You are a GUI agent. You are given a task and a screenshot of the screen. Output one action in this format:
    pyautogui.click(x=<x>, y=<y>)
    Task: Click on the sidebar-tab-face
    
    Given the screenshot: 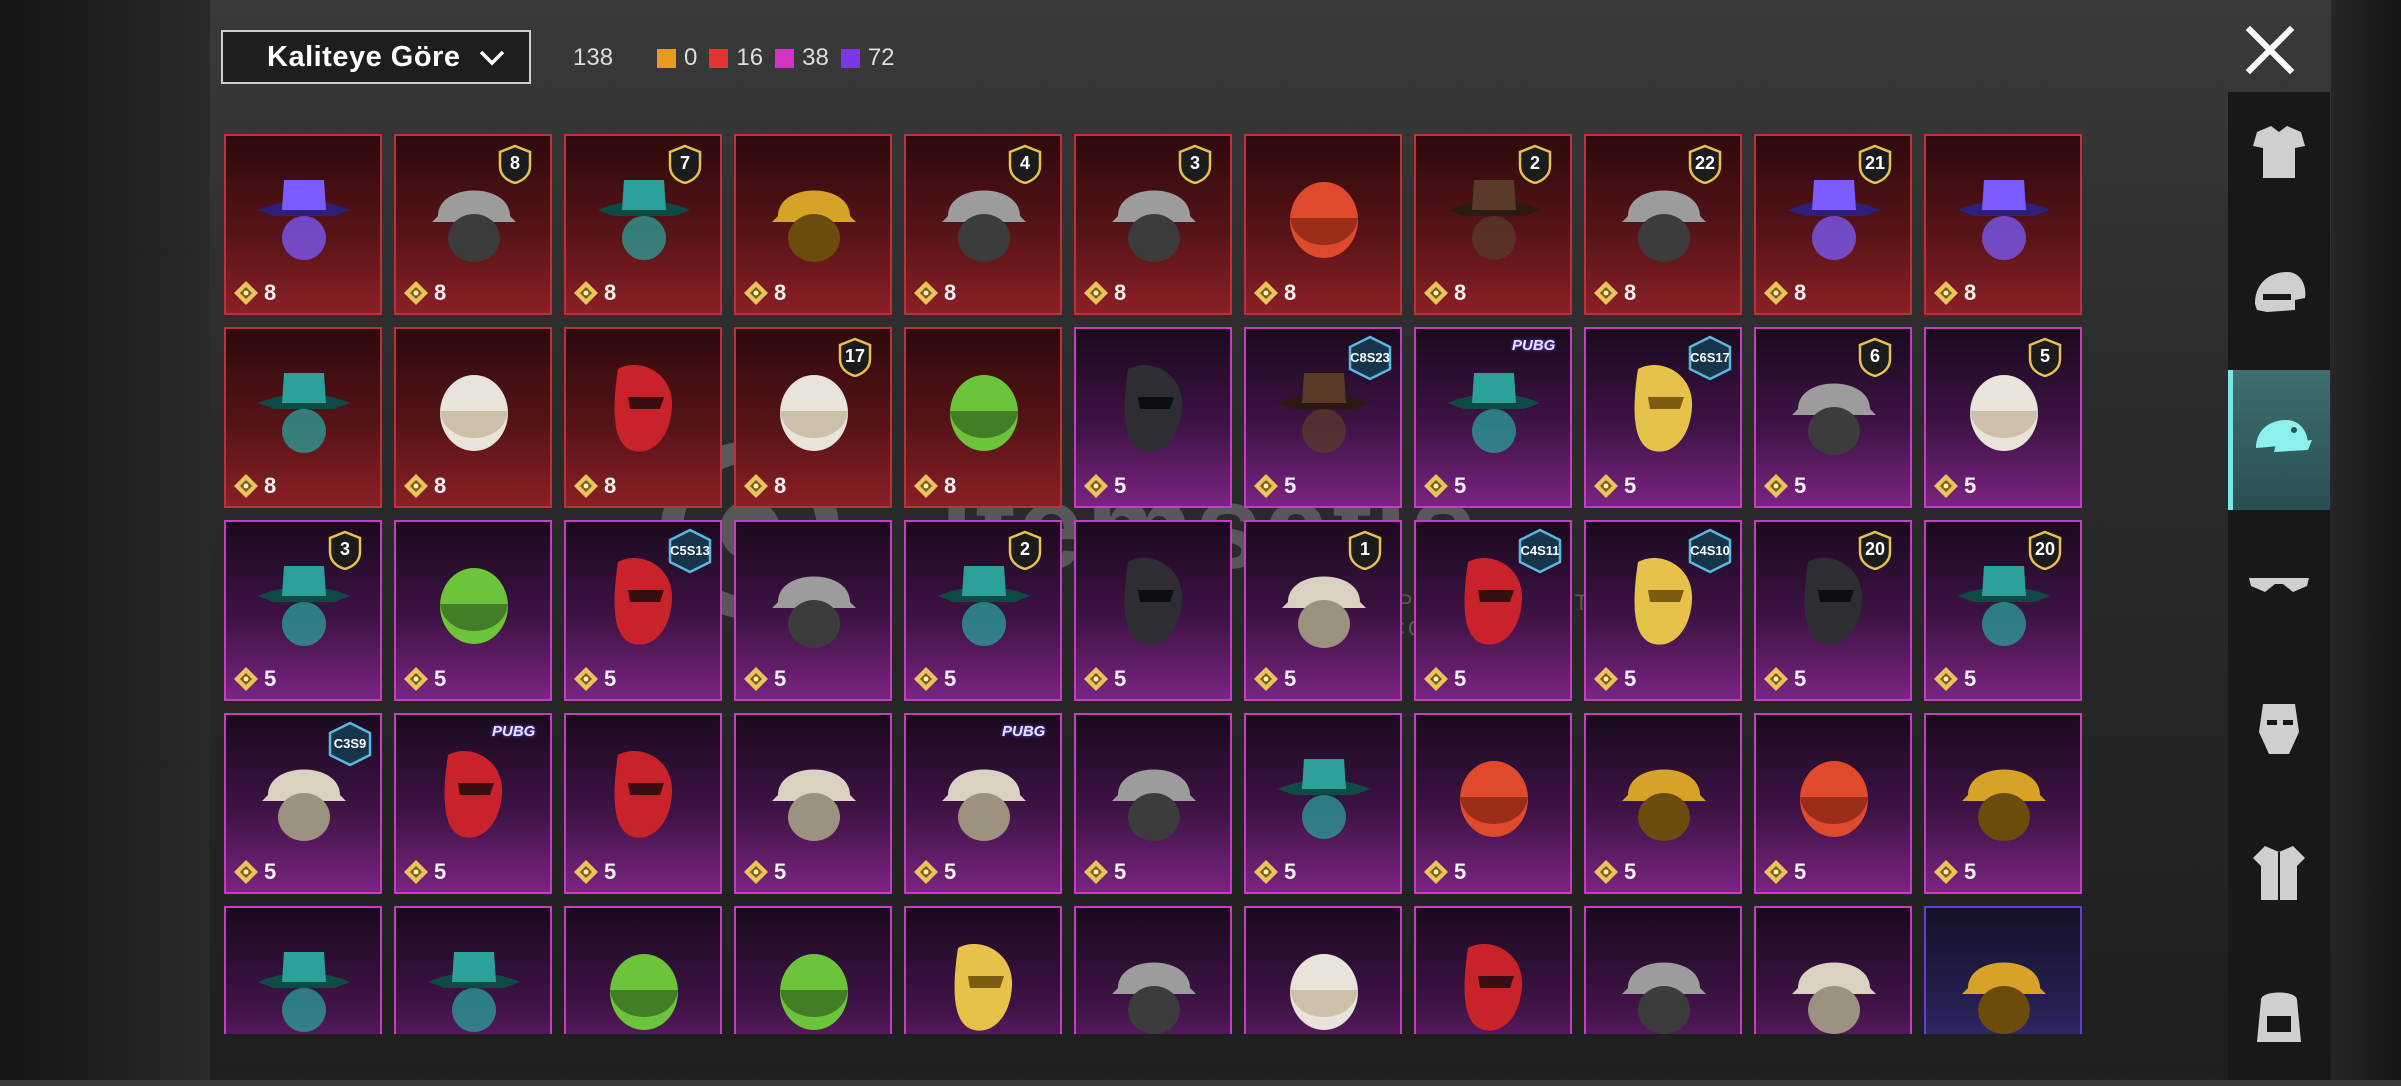 What is the action you would take?
    pyautogui.click(x=2279, y=728)
    